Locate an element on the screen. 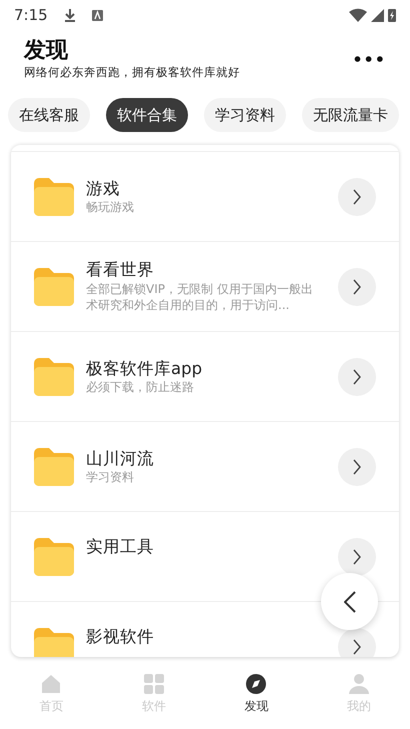 This screenshot has width=410, height=729. nav-tab: 发现 is located at coordinates (256, 694).